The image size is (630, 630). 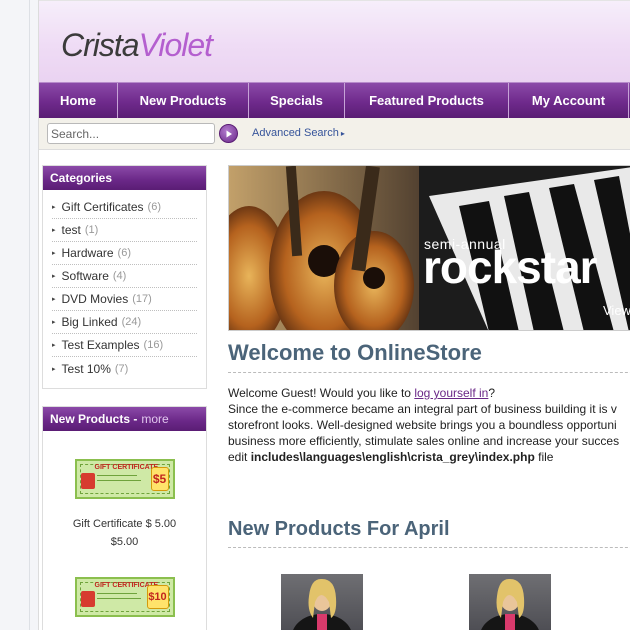 I want to click on gift-certificate-image: GIFT CERTIFICATE $10, so click(x=124, y=597).